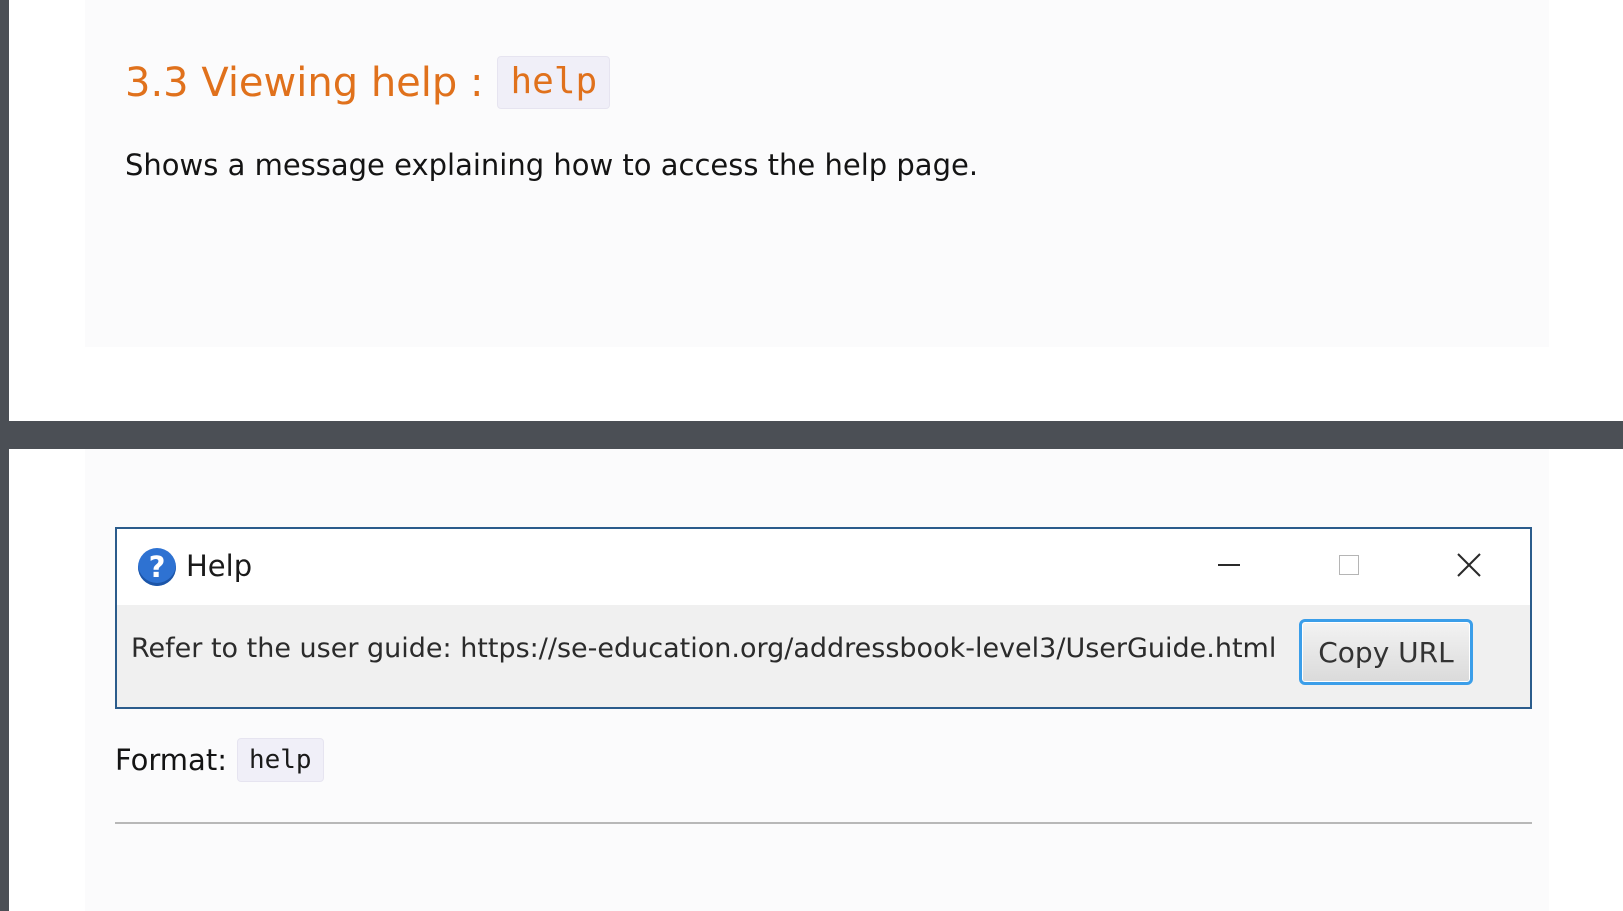 This screenshot has width=1623, height=911. I want to click on format-line: Format: help, so click(219, 760).